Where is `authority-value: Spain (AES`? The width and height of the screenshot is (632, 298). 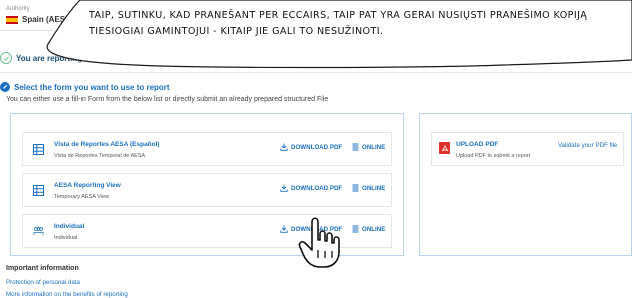
authority-value: Spain (AES is located at coordinates (44, 19).